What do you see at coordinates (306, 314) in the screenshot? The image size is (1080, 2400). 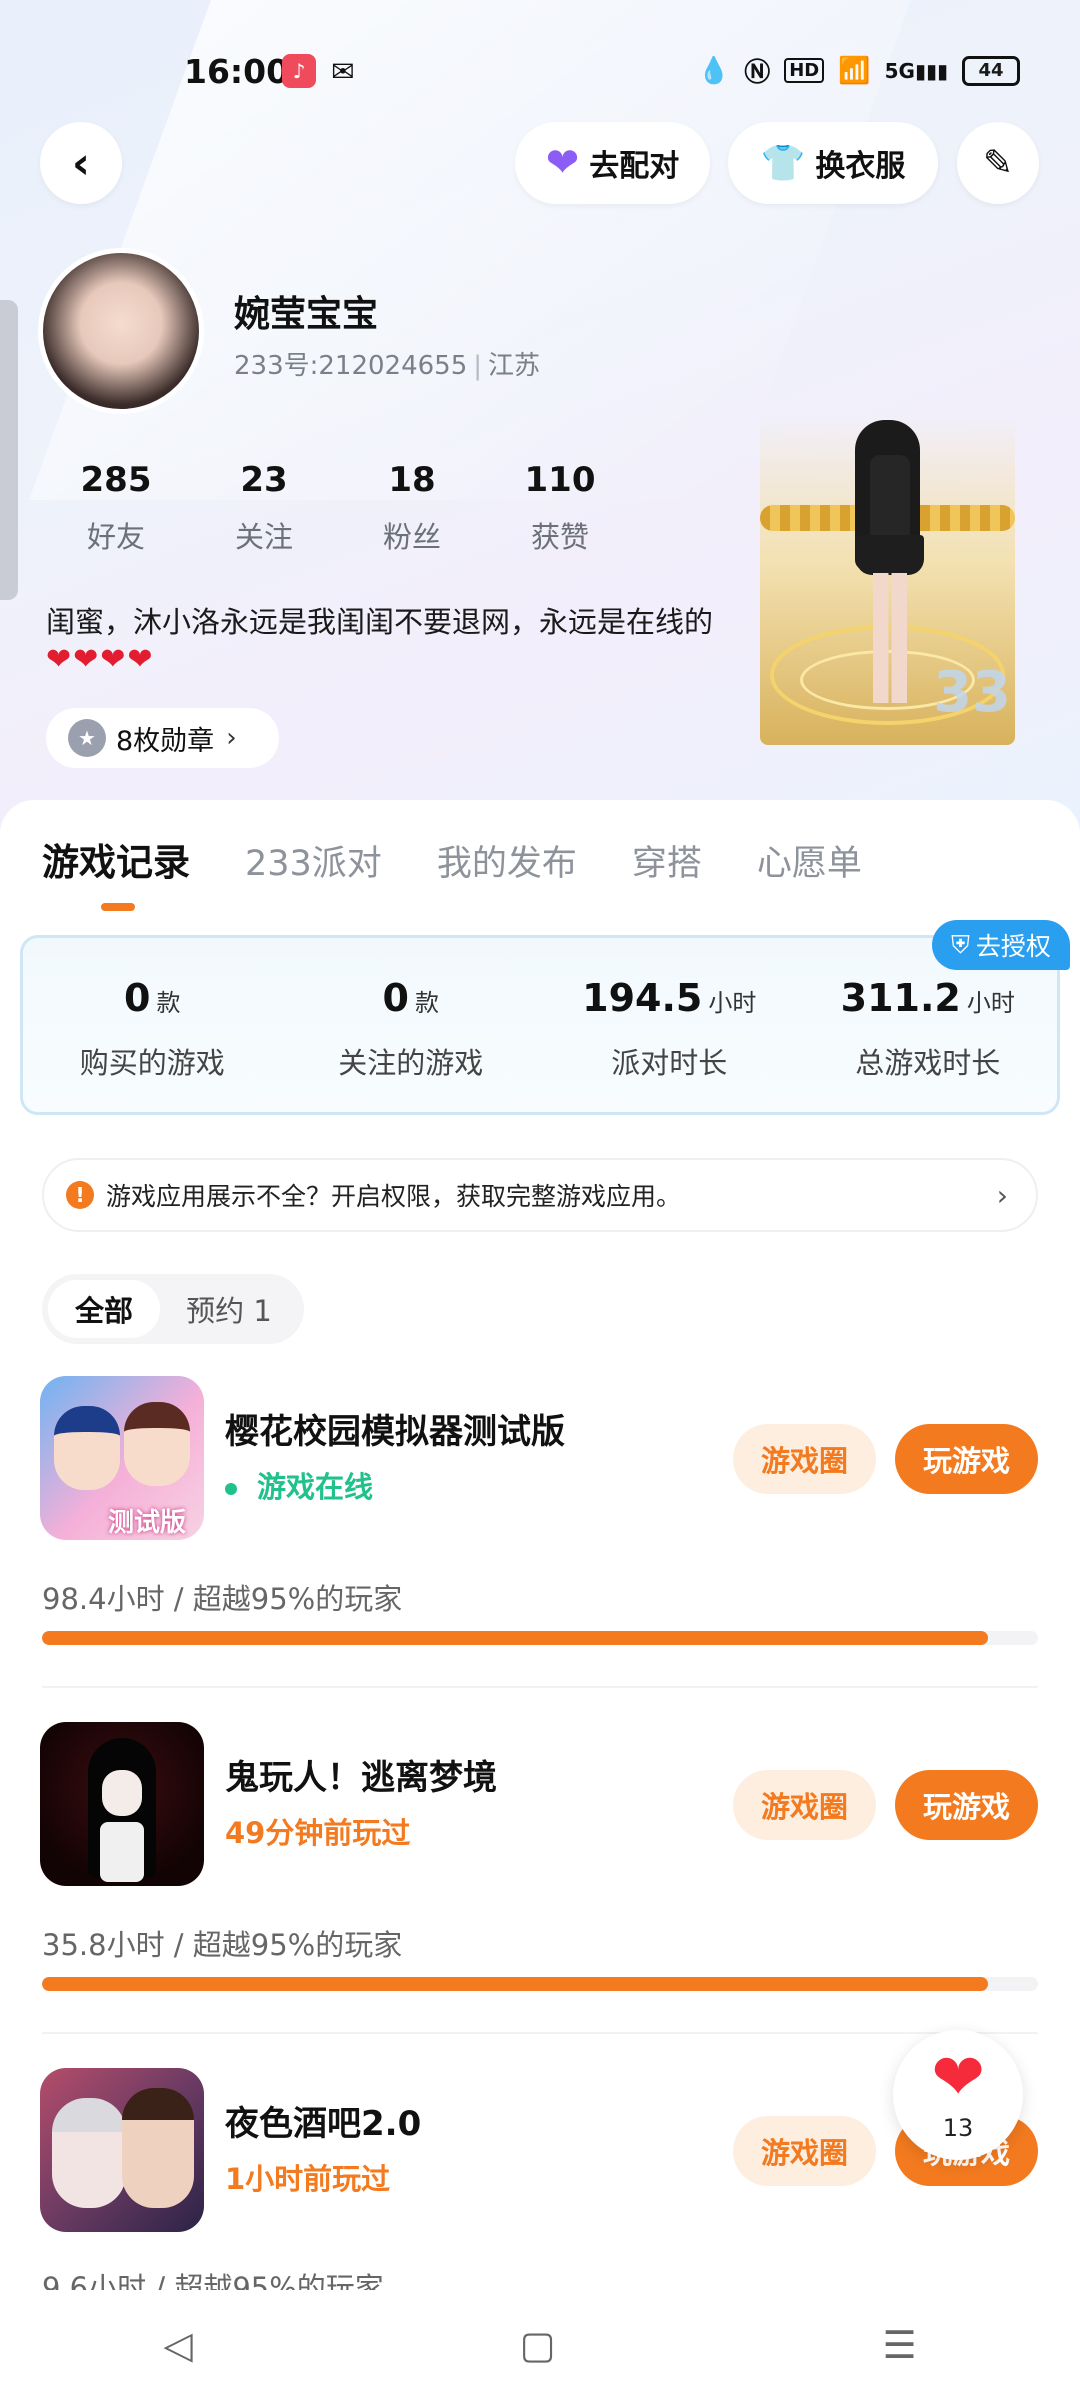 I see `username: 婉莹宝宝` at bounding box center [306, 314].